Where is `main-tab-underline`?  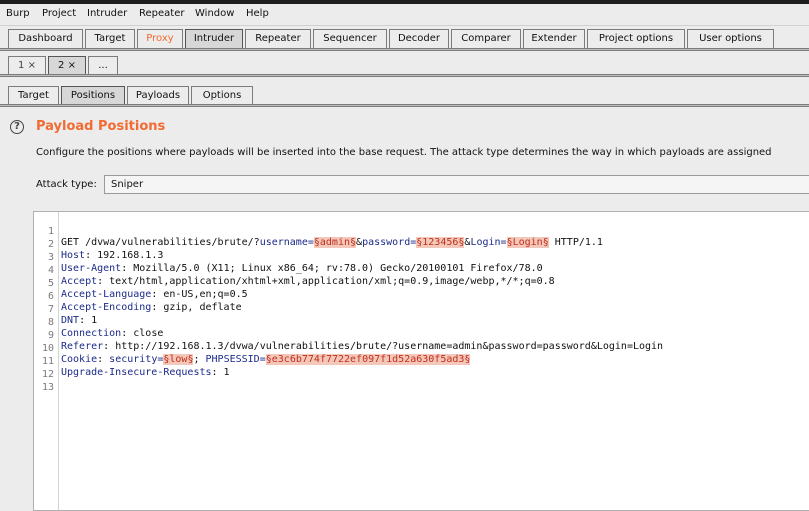 main-tab-underline is located at coordinates (404, 49).